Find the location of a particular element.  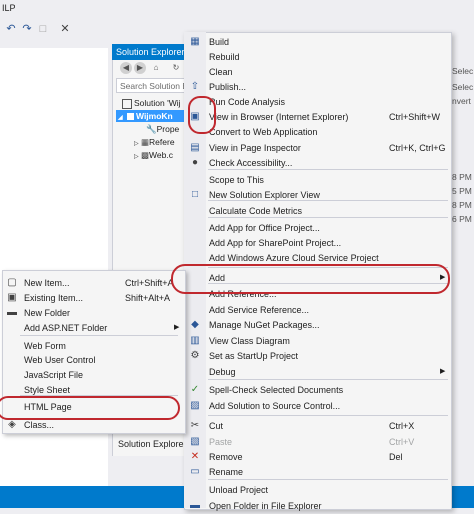

class-icon: ◈ is located at coordinates (12, 424).